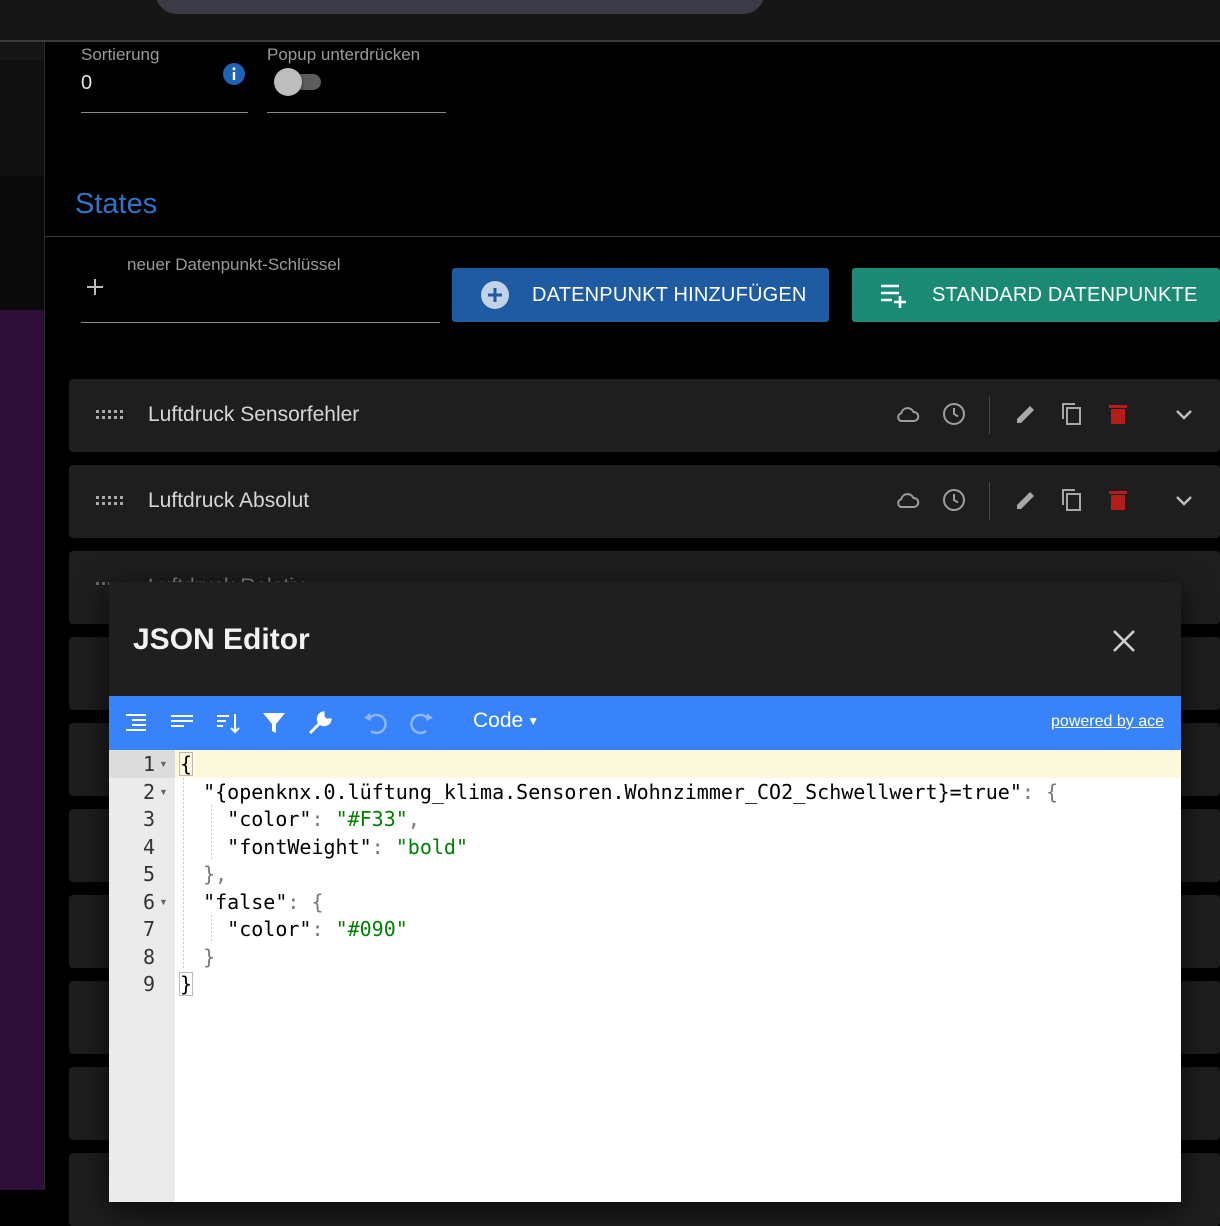 Image resolution: width=1220 pixels, height=1226 pixels. I want to click on line-number: 5, so click(148, 874).